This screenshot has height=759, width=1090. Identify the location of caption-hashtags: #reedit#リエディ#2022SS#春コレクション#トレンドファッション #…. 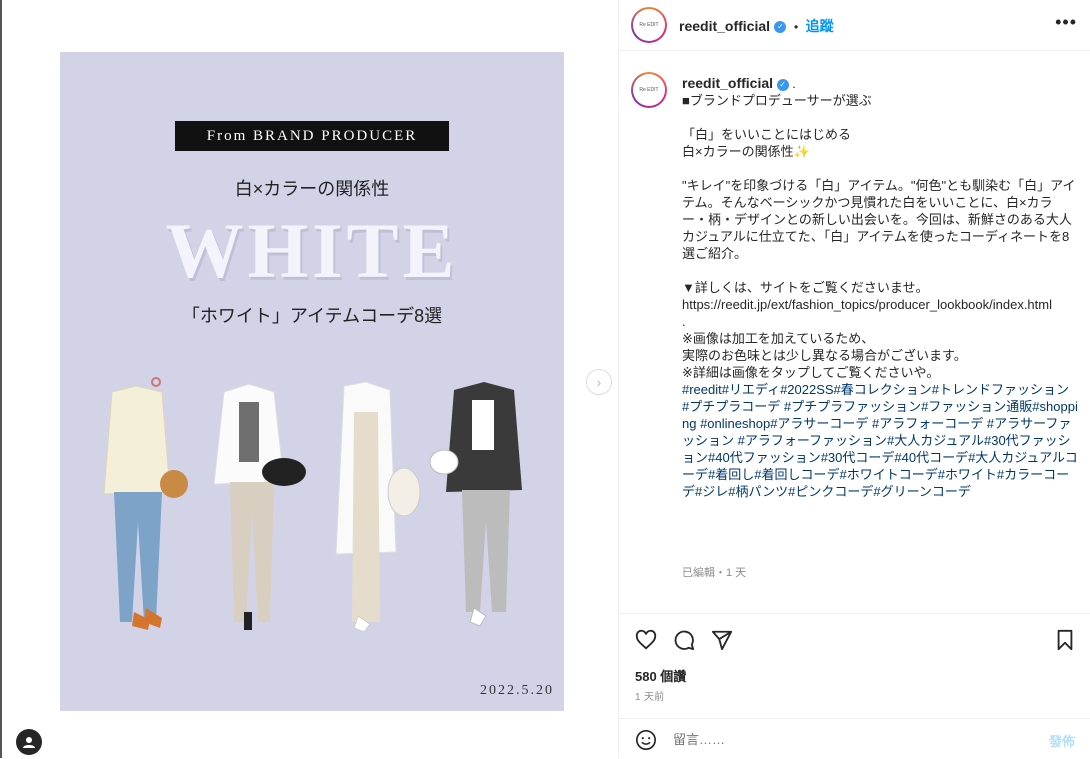
(880, 440).